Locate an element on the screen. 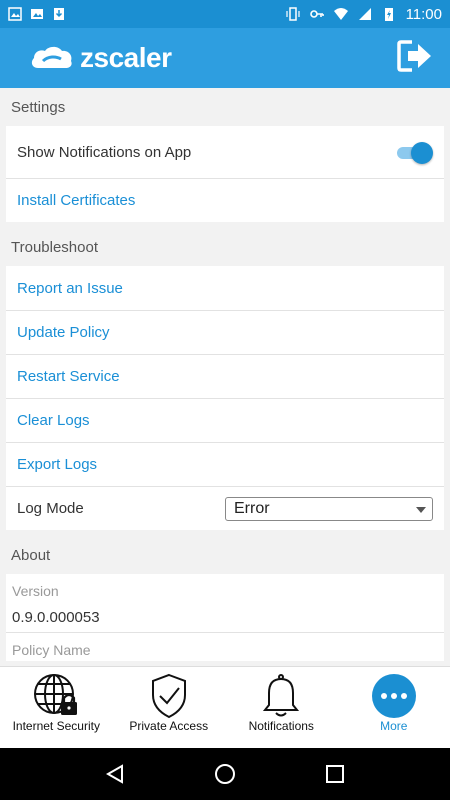 Image resolution: width=450 pixels, height=800 pixels. key-icon is located at coordinates (316, 14).